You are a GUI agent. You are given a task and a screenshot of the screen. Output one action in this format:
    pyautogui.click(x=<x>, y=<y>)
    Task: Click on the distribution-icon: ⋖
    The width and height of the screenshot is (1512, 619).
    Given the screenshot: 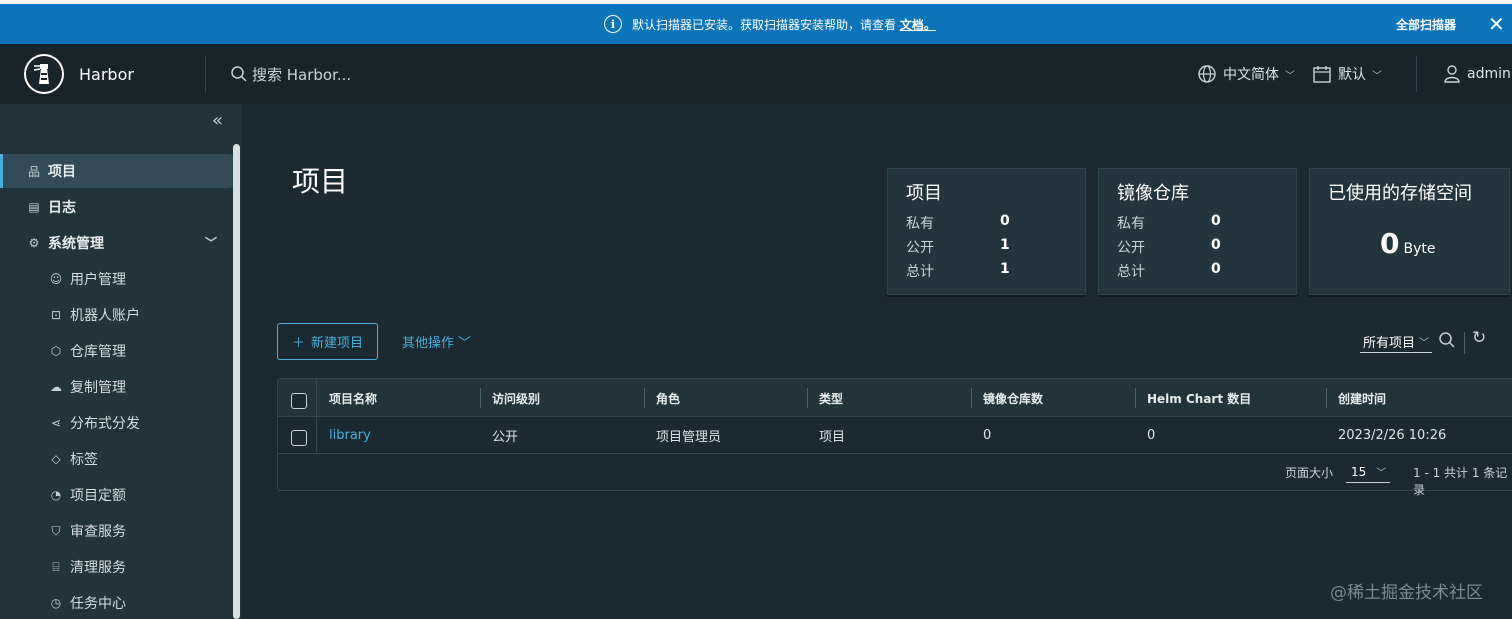 What is the action you would take?
    pyautogui.click(x=56, y=423)
    